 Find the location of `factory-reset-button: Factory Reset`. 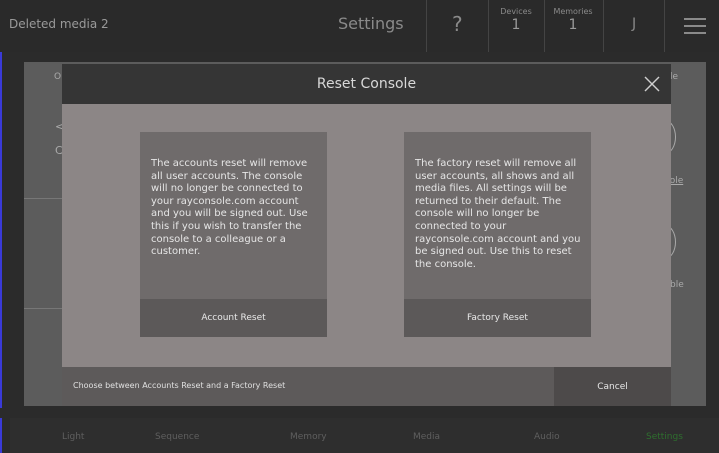

factory-reset-button: Factory Reset is located at coordinates (497, 318).